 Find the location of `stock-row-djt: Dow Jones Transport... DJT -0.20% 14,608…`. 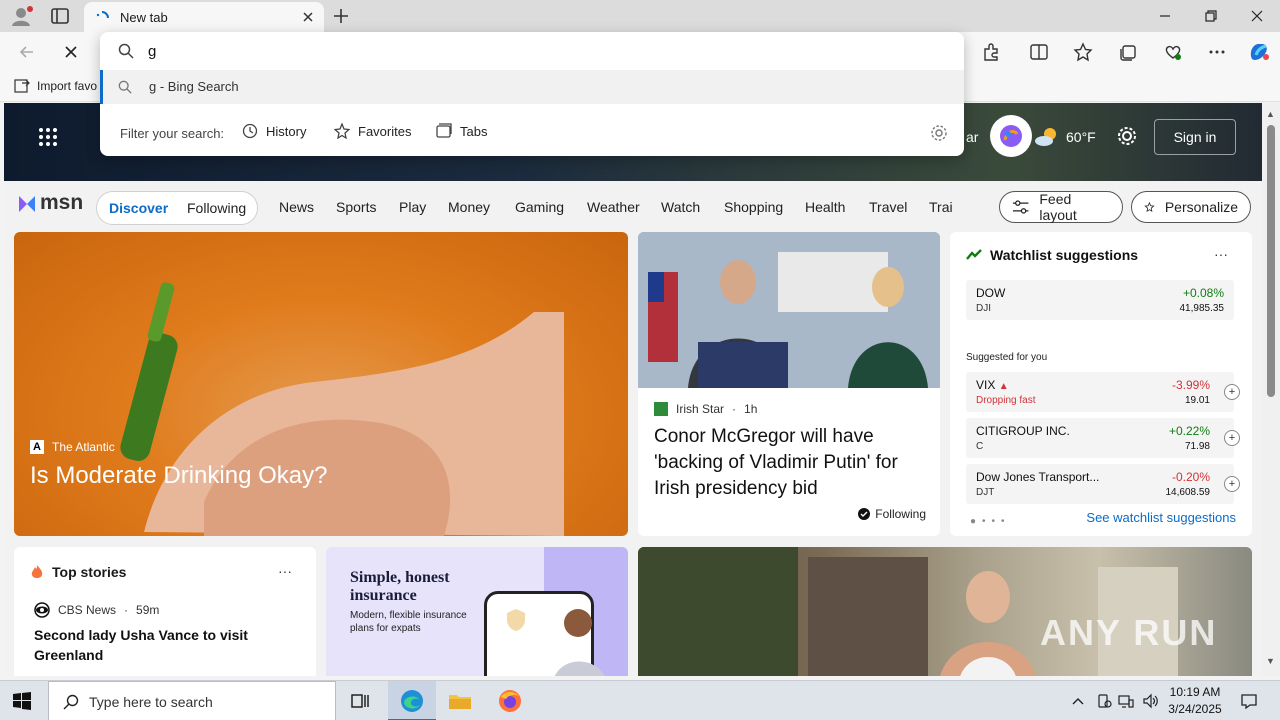

stock-row-djt: Dow Jones Transport... DJT -0.20% 14,608… is located at coordinates (1103, 484).